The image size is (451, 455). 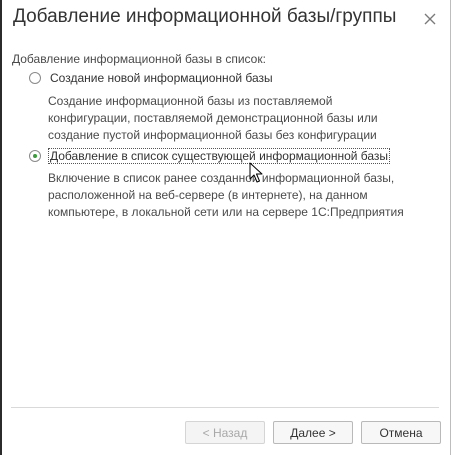 I want to click on next-button: Далее >, so click(x=313, y=432).